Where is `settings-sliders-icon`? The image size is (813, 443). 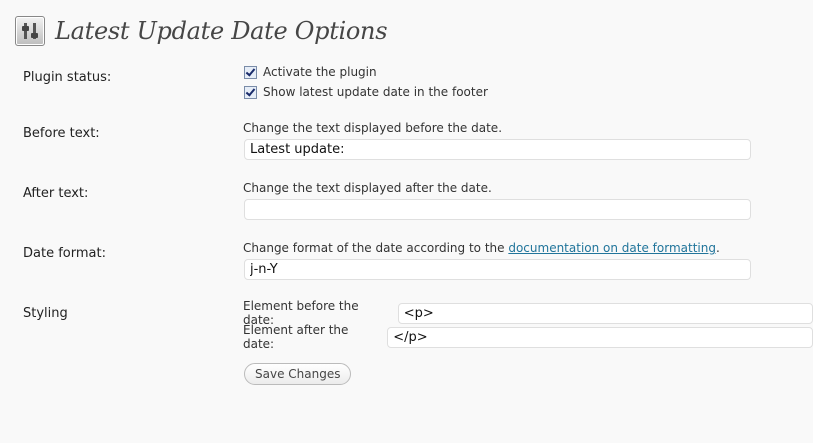
settings-sliders-icon is located at coordinates (30, 31).